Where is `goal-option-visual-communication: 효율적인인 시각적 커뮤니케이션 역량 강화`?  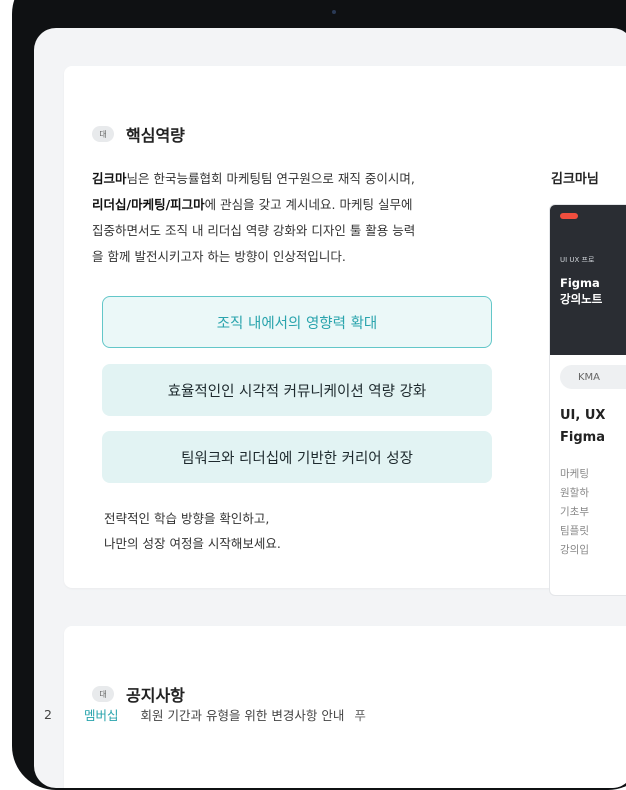 goal-option-visual-communication: 효율적인인 시각적 커뮤니케이션 역량 강화 is located at coordinates (297, 390).